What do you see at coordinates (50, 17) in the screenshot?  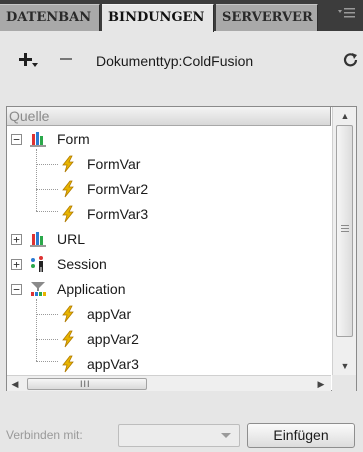 I see `tab-datenbanken: DATENBAN` at bounding box center [50, 17].